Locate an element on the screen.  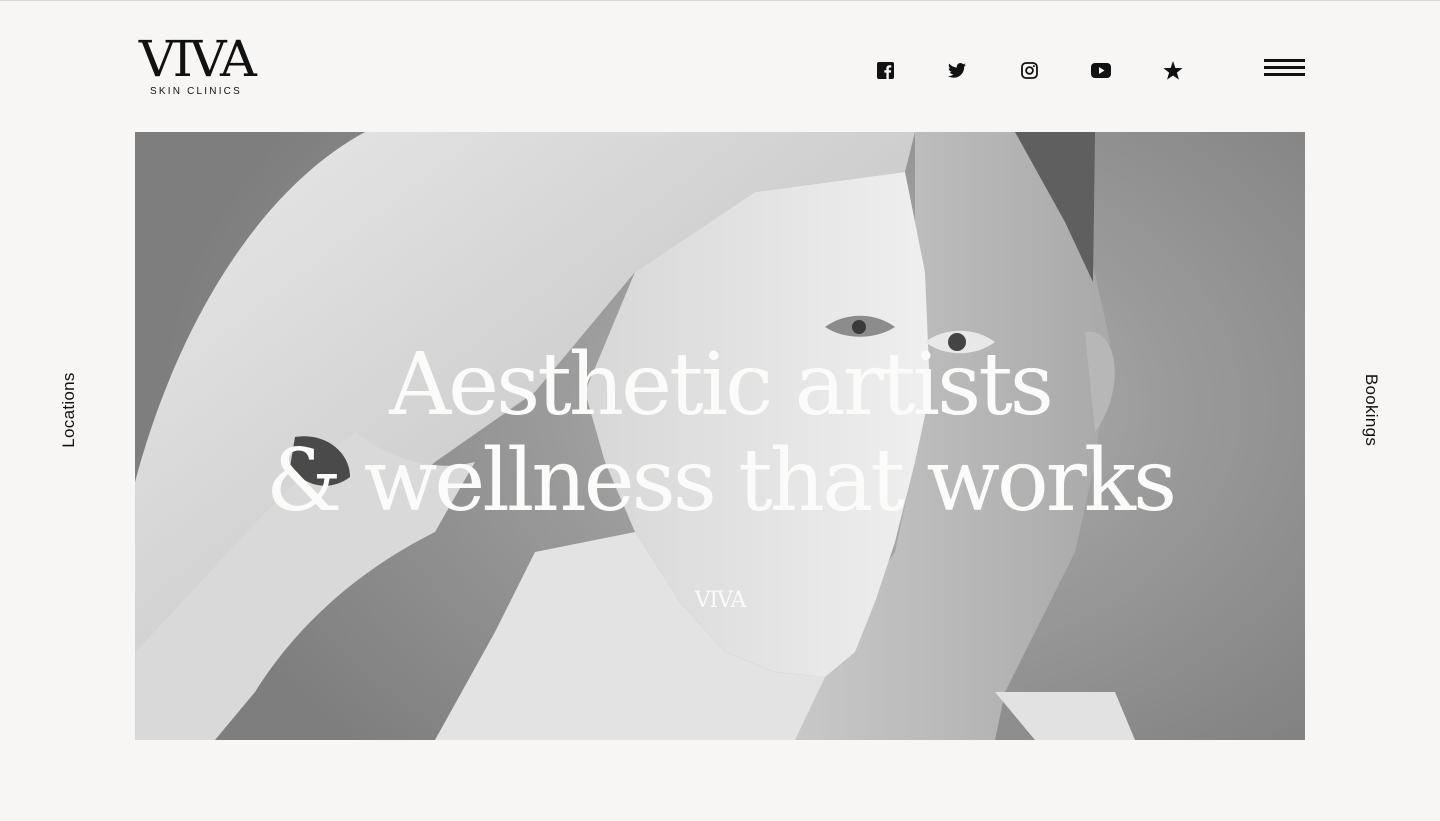
top-border is located at coordinates (720, 0).